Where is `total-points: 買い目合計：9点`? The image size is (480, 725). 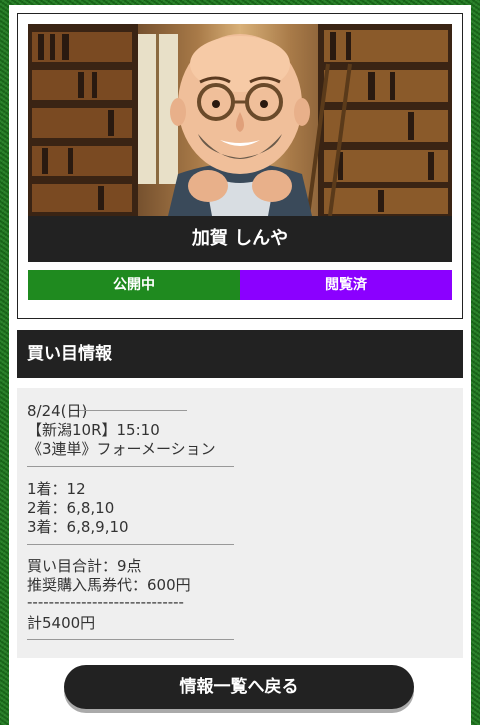
total-points: 買い目合計：9点 is located at coordinates (84, 566).